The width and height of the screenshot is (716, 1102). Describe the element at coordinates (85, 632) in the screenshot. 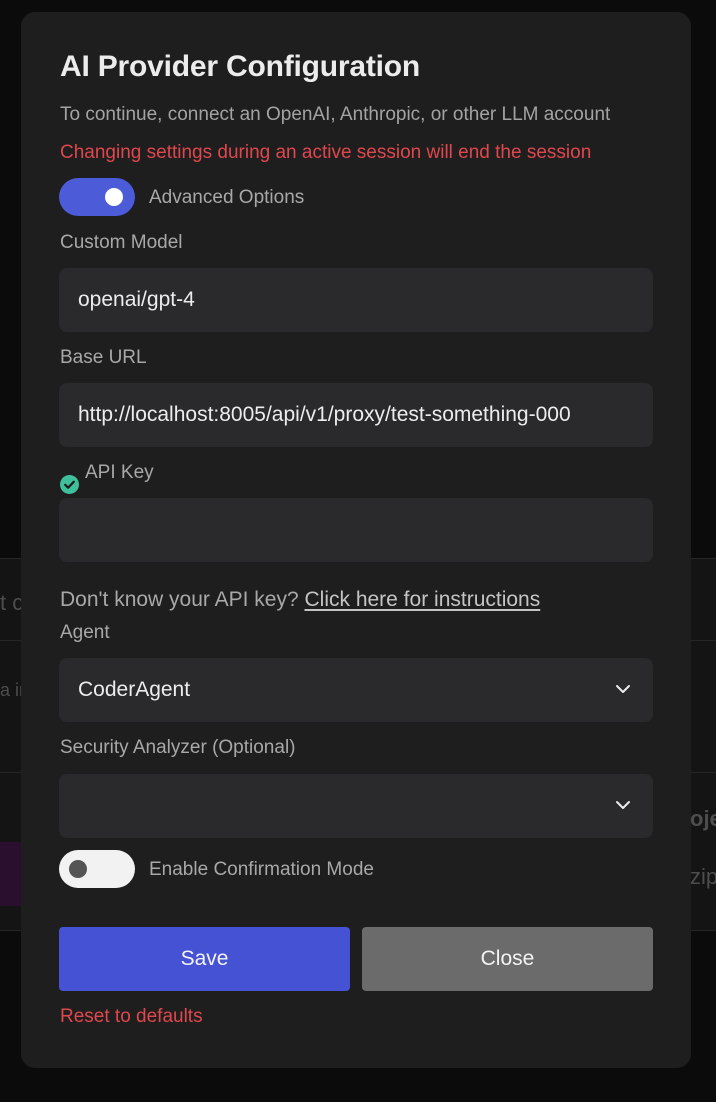

I see `agent-label: Agent` at that location.